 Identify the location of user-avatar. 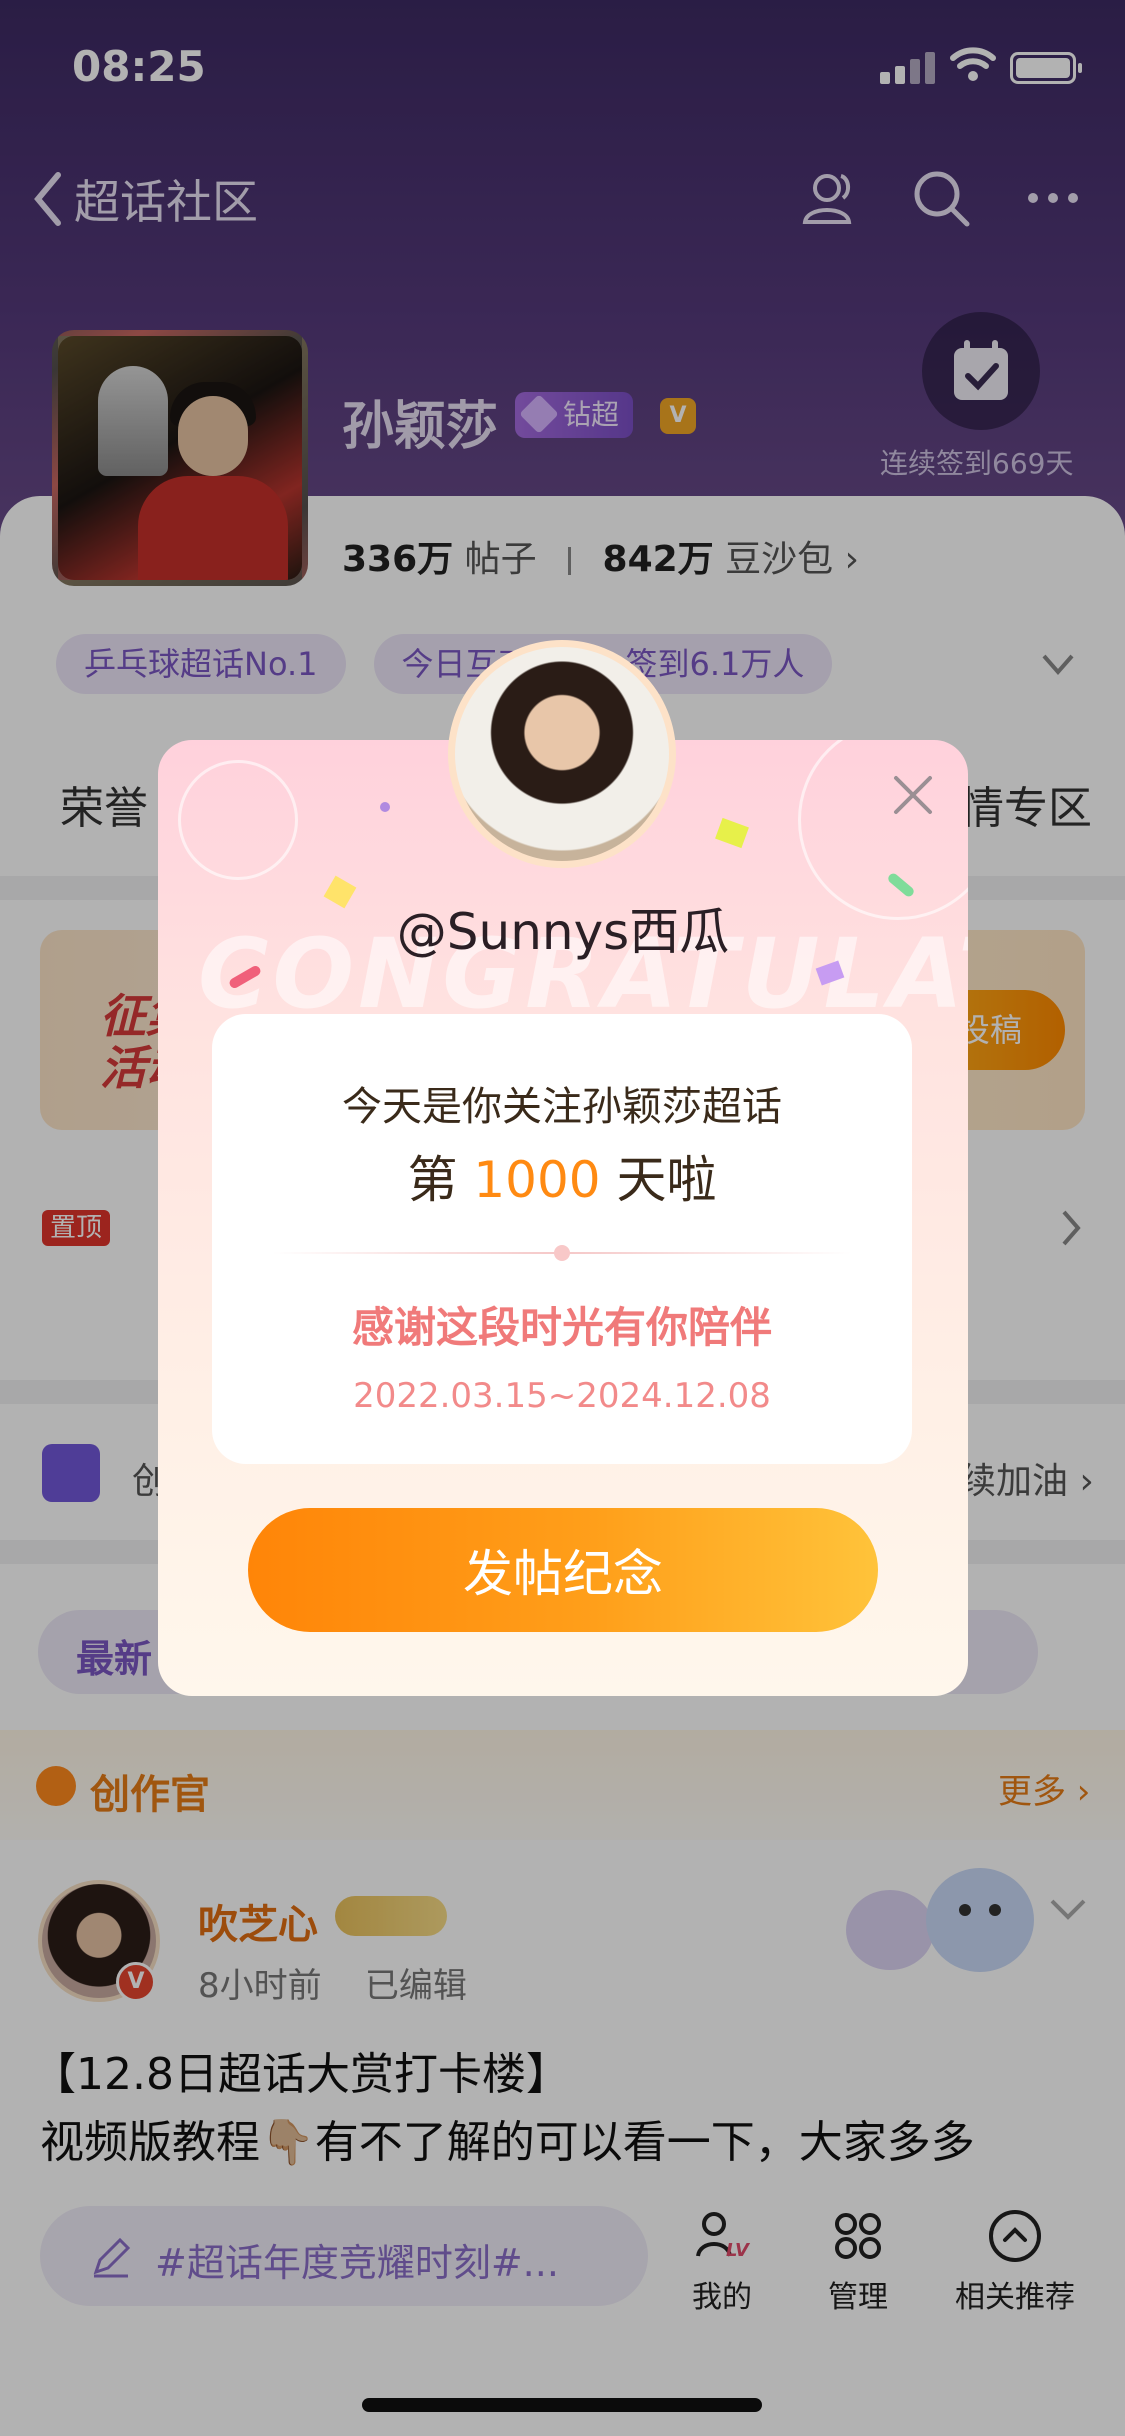
(562, 754).